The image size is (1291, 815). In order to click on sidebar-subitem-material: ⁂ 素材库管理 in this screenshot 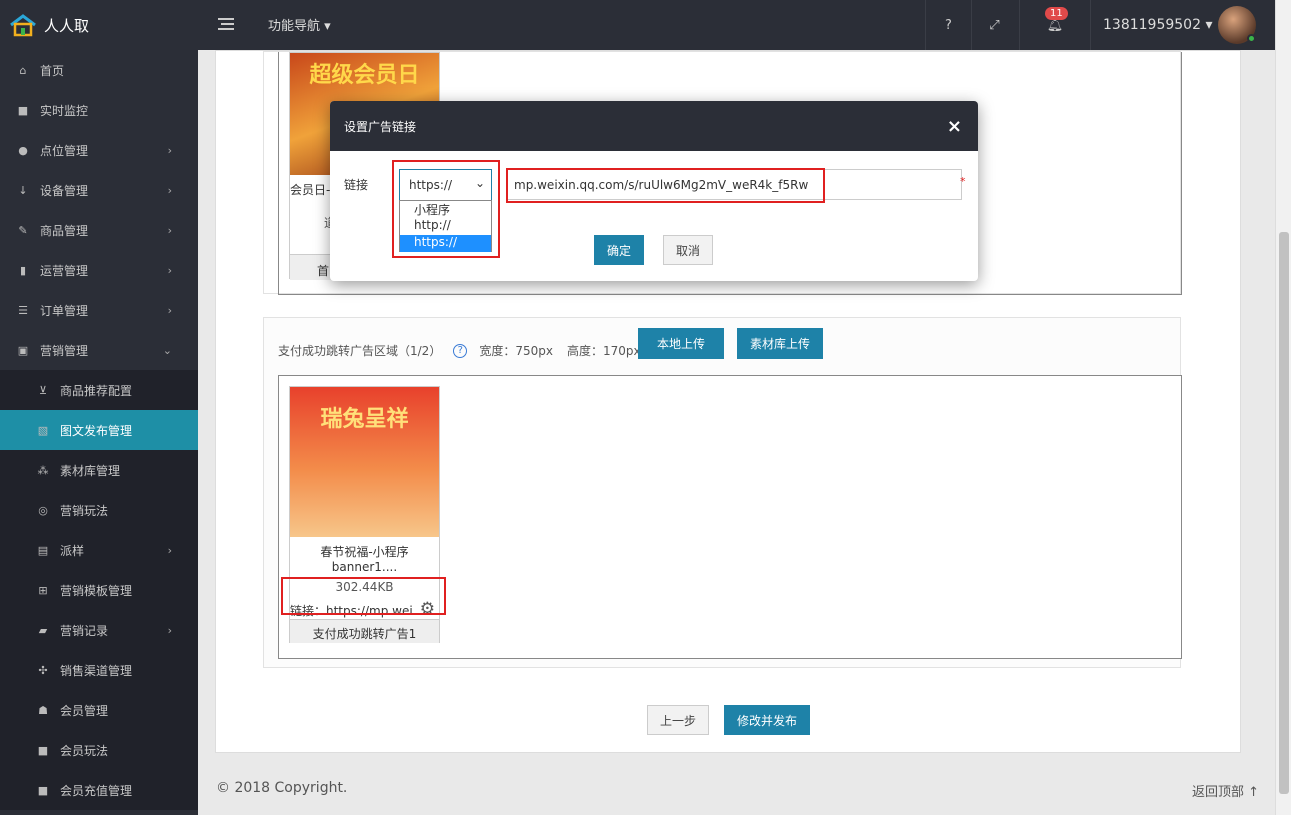, I will do `click(99, 470)`.